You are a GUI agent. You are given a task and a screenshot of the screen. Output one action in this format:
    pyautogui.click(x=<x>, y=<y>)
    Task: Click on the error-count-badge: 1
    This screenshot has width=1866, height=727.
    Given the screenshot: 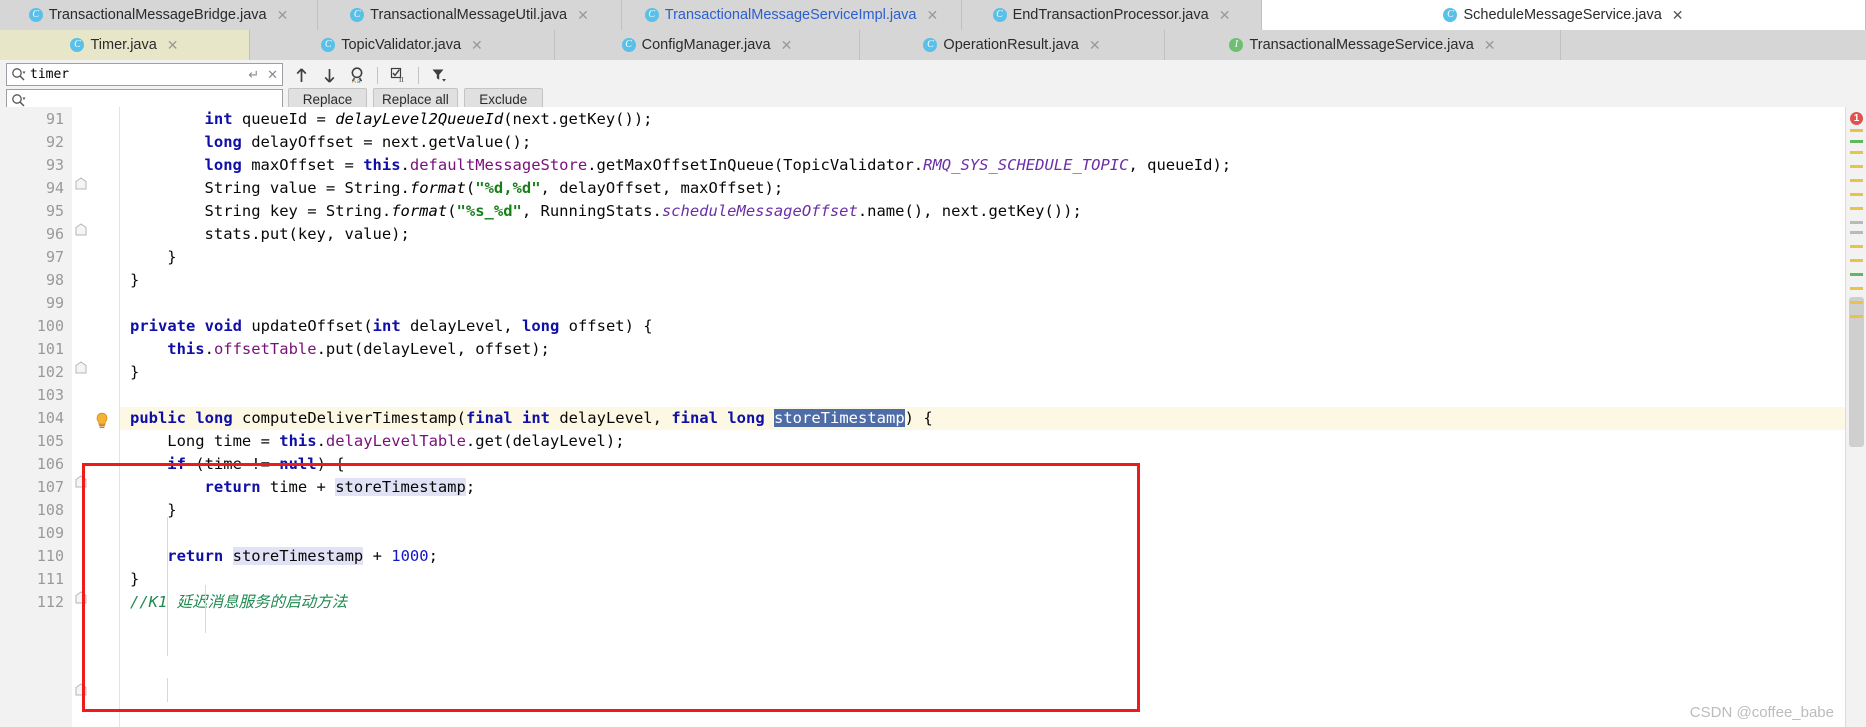 What is the action you would take?
    pyautogui.click(x=1856, y=118)
    